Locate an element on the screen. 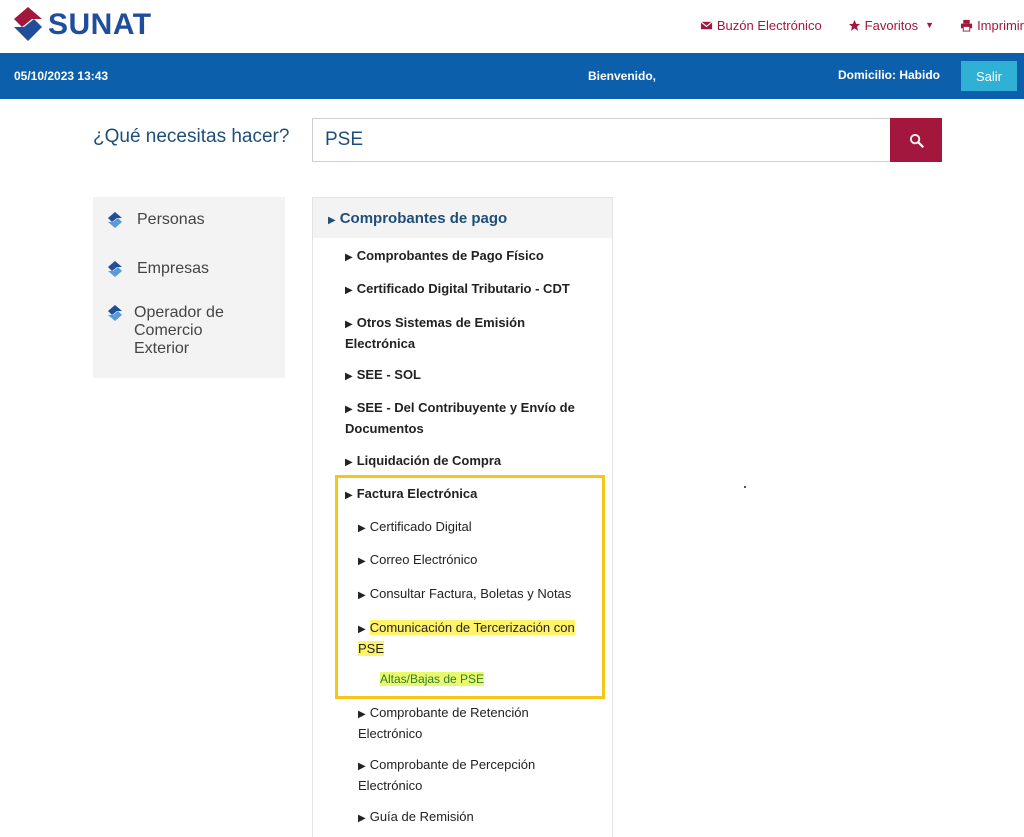 The image size is (1024, 837). buzon-label: Buzón Electrónico is located at coordinates (769, 25).